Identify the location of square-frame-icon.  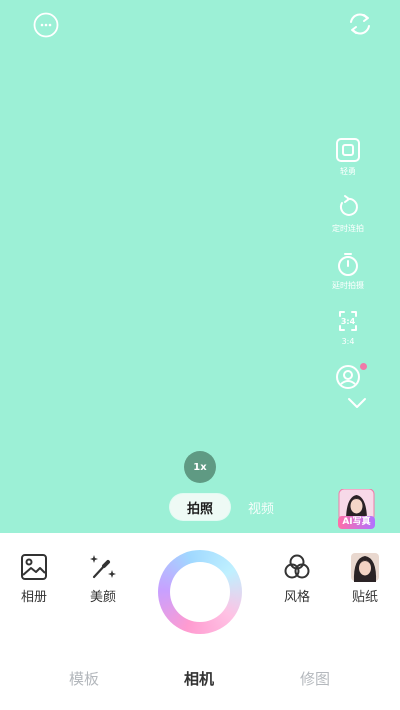
(348, 150).